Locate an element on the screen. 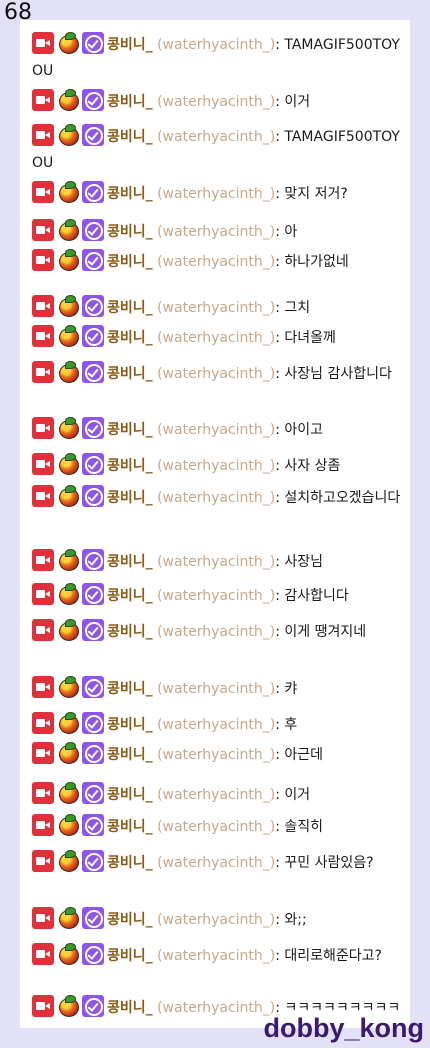  message-text: 이게 땡겨지네 is located at coordinates (325, 632).